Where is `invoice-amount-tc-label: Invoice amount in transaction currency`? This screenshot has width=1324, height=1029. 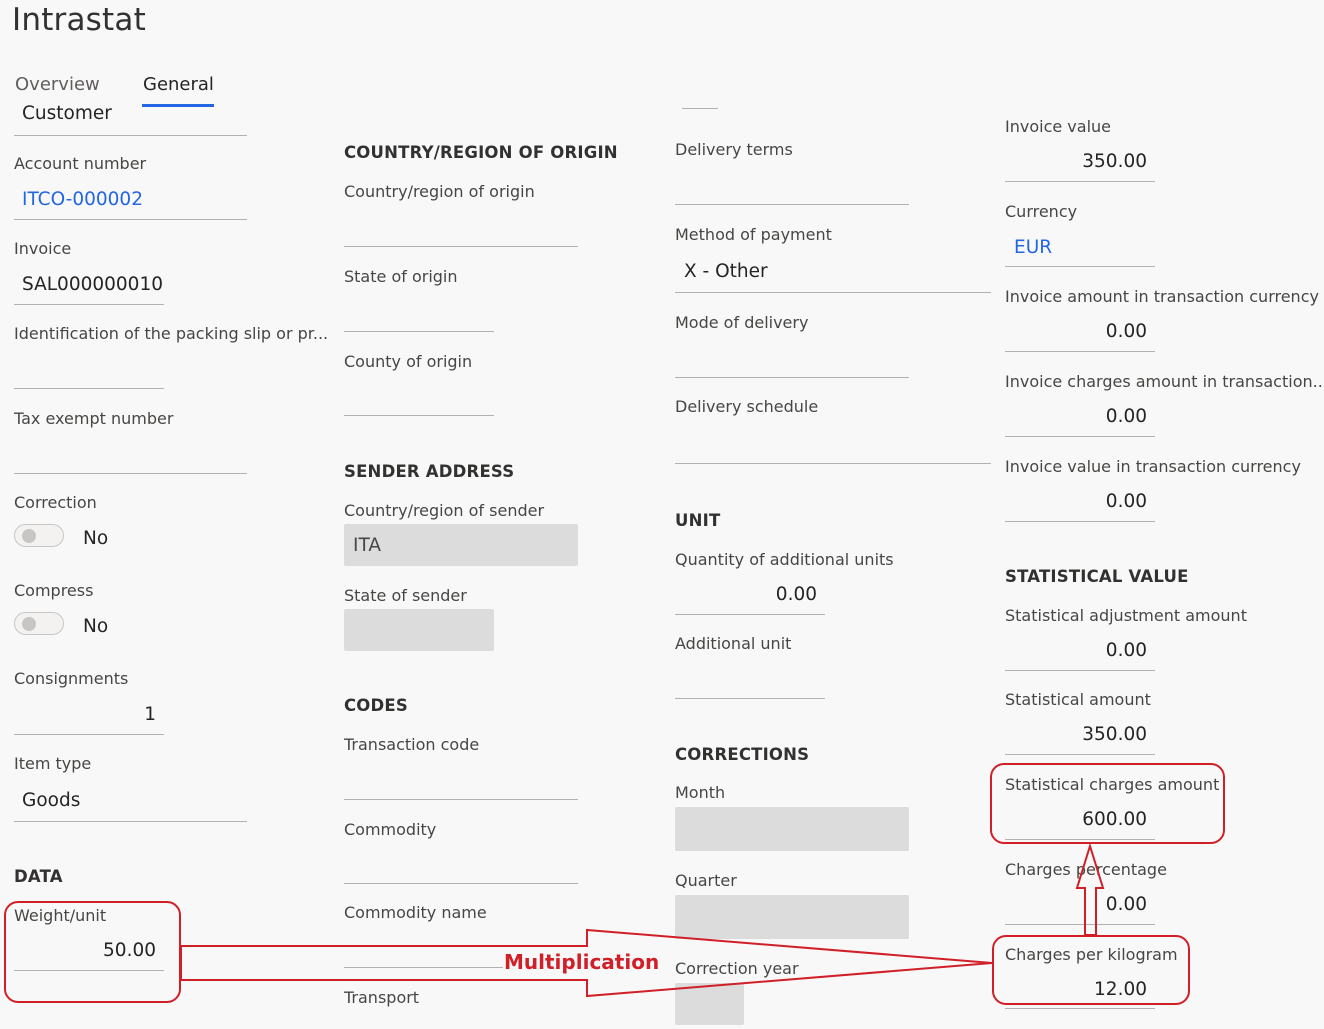 invoice-amount-tc-label: Invoice amount in transaction currency is located at coordinates (1162, 296).